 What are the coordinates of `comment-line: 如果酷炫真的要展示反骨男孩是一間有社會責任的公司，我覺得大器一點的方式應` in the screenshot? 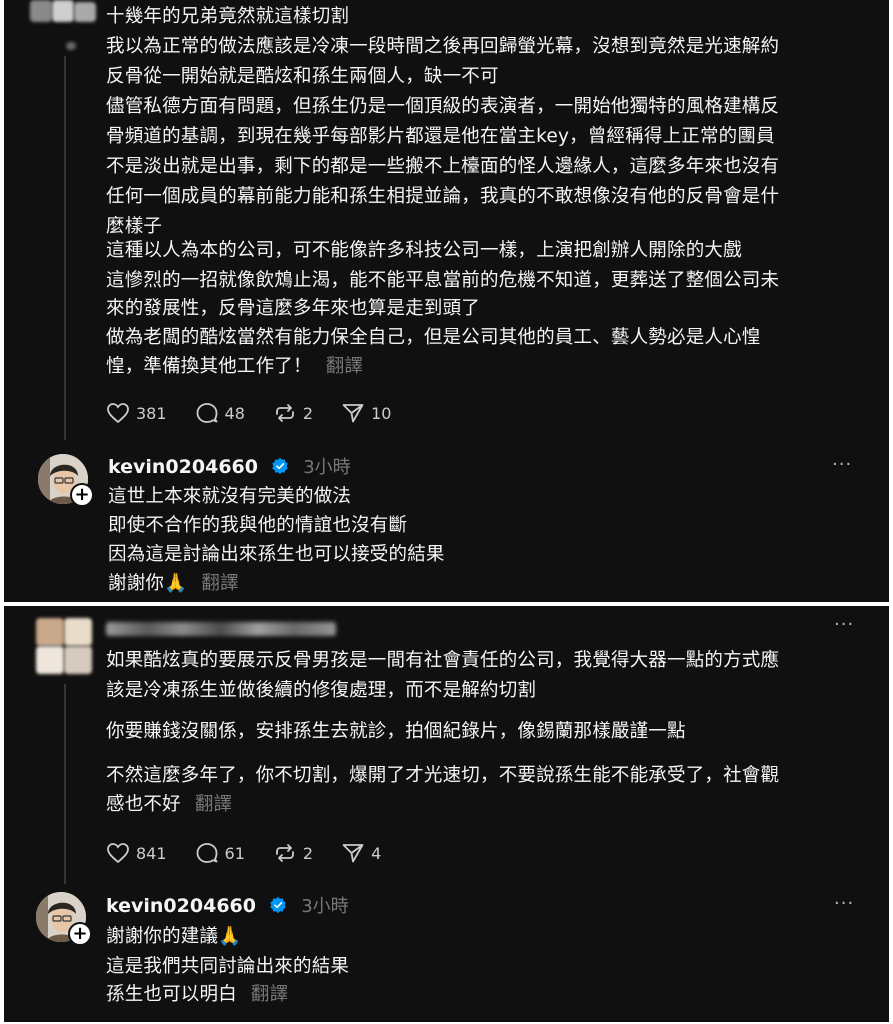 It's located at (443, 660).